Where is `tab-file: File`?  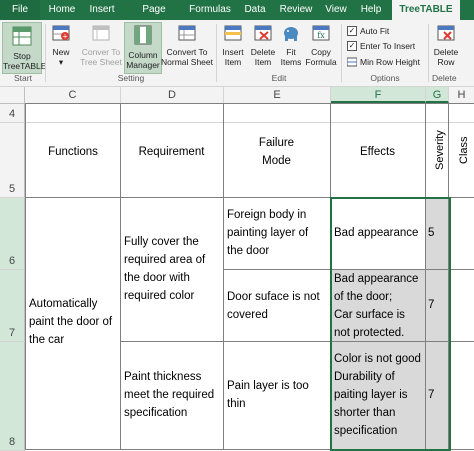 tab-file: File is located at coordinates (20, 10).